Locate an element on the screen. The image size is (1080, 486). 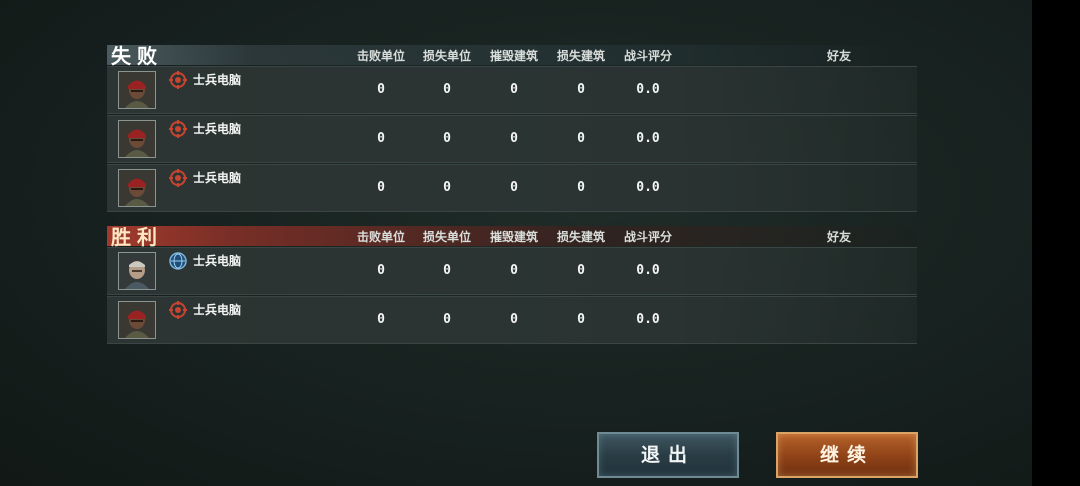
blue-faction-emblem-icon is located at coordinates (178, 261).